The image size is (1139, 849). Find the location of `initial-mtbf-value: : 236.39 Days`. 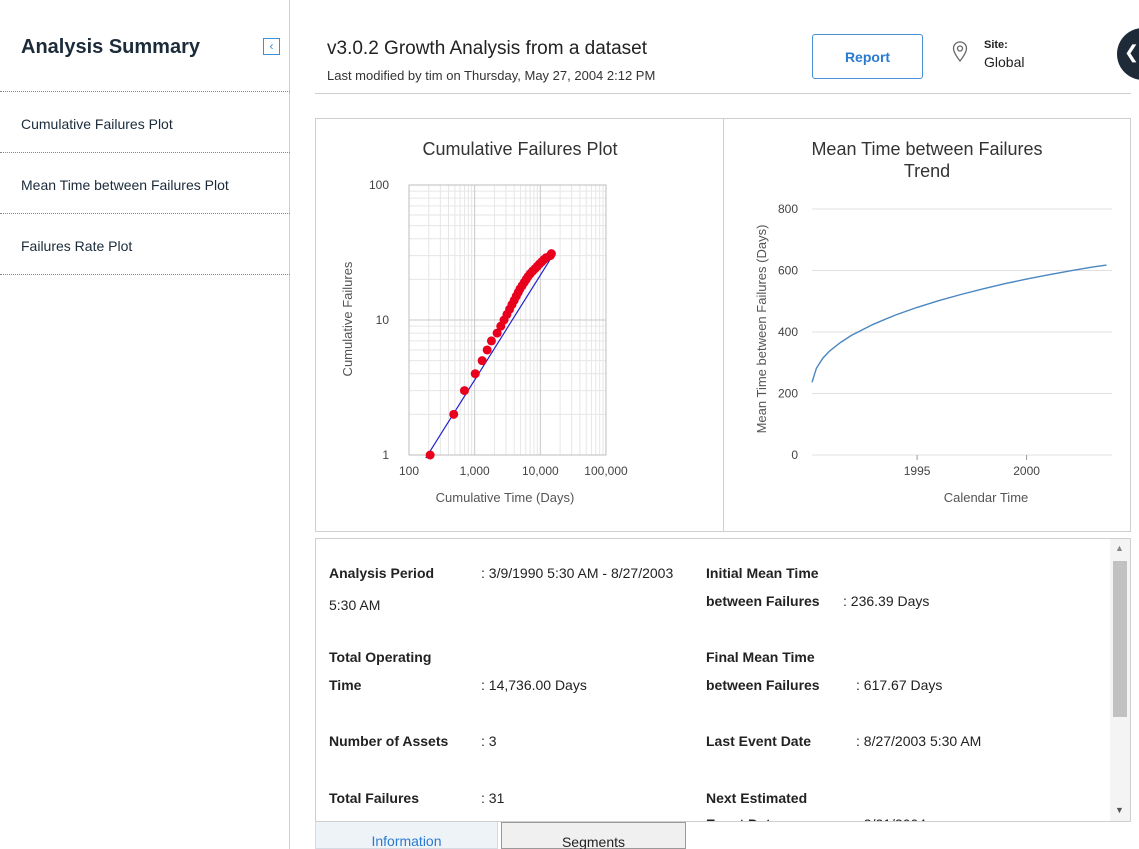

initial-mtbf-value: : 236.39 Days is located at coordinates (886, 601).